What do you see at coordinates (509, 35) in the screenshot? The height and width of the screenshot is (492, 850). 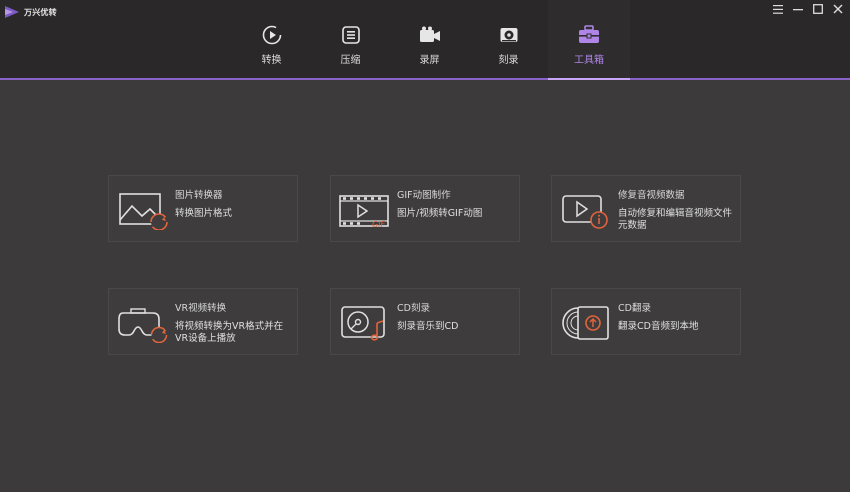 I see `burn-icon` at bounding box center [509, 35].